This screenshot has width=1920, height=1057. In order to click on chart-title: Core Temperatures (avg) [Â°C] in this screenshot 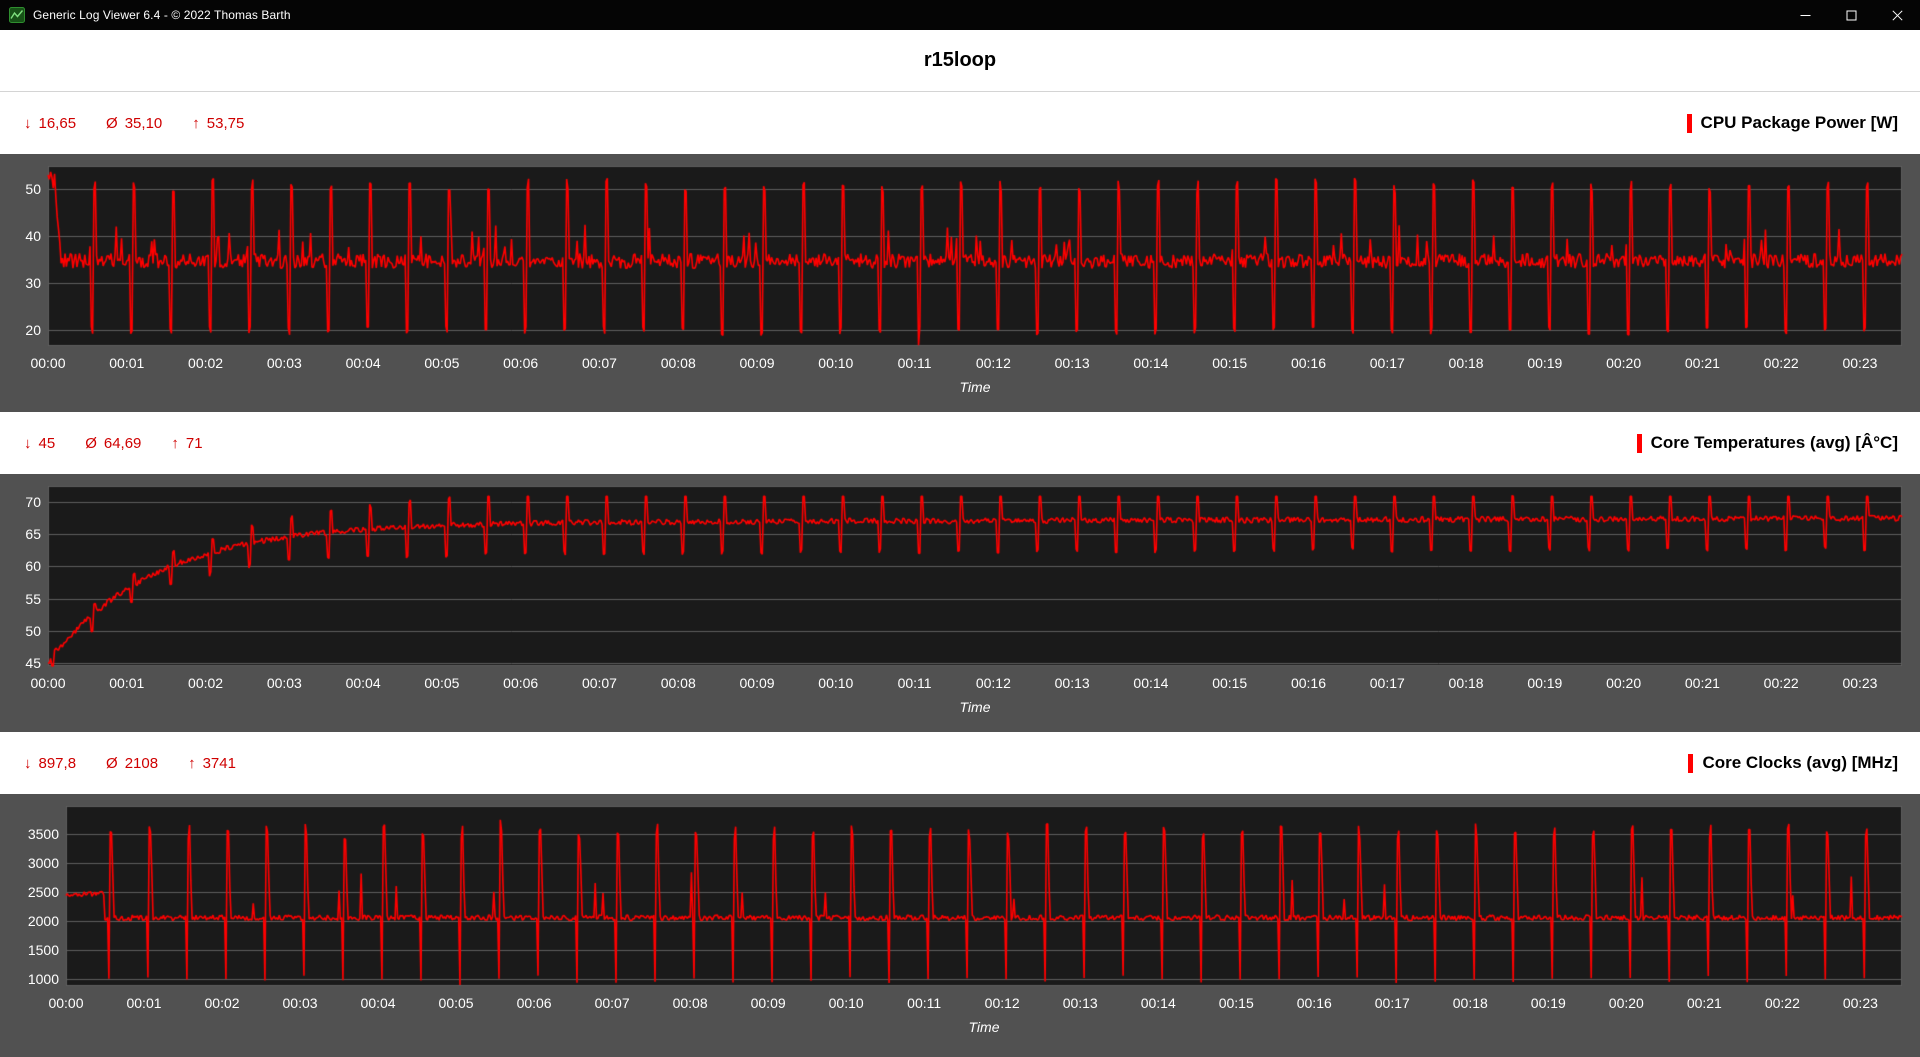, I will do `click(1774, 442)`.